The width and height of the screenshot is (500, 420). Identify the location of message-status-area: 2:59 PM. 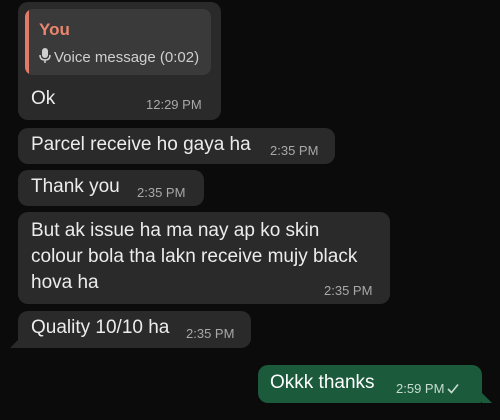
(428, 389).